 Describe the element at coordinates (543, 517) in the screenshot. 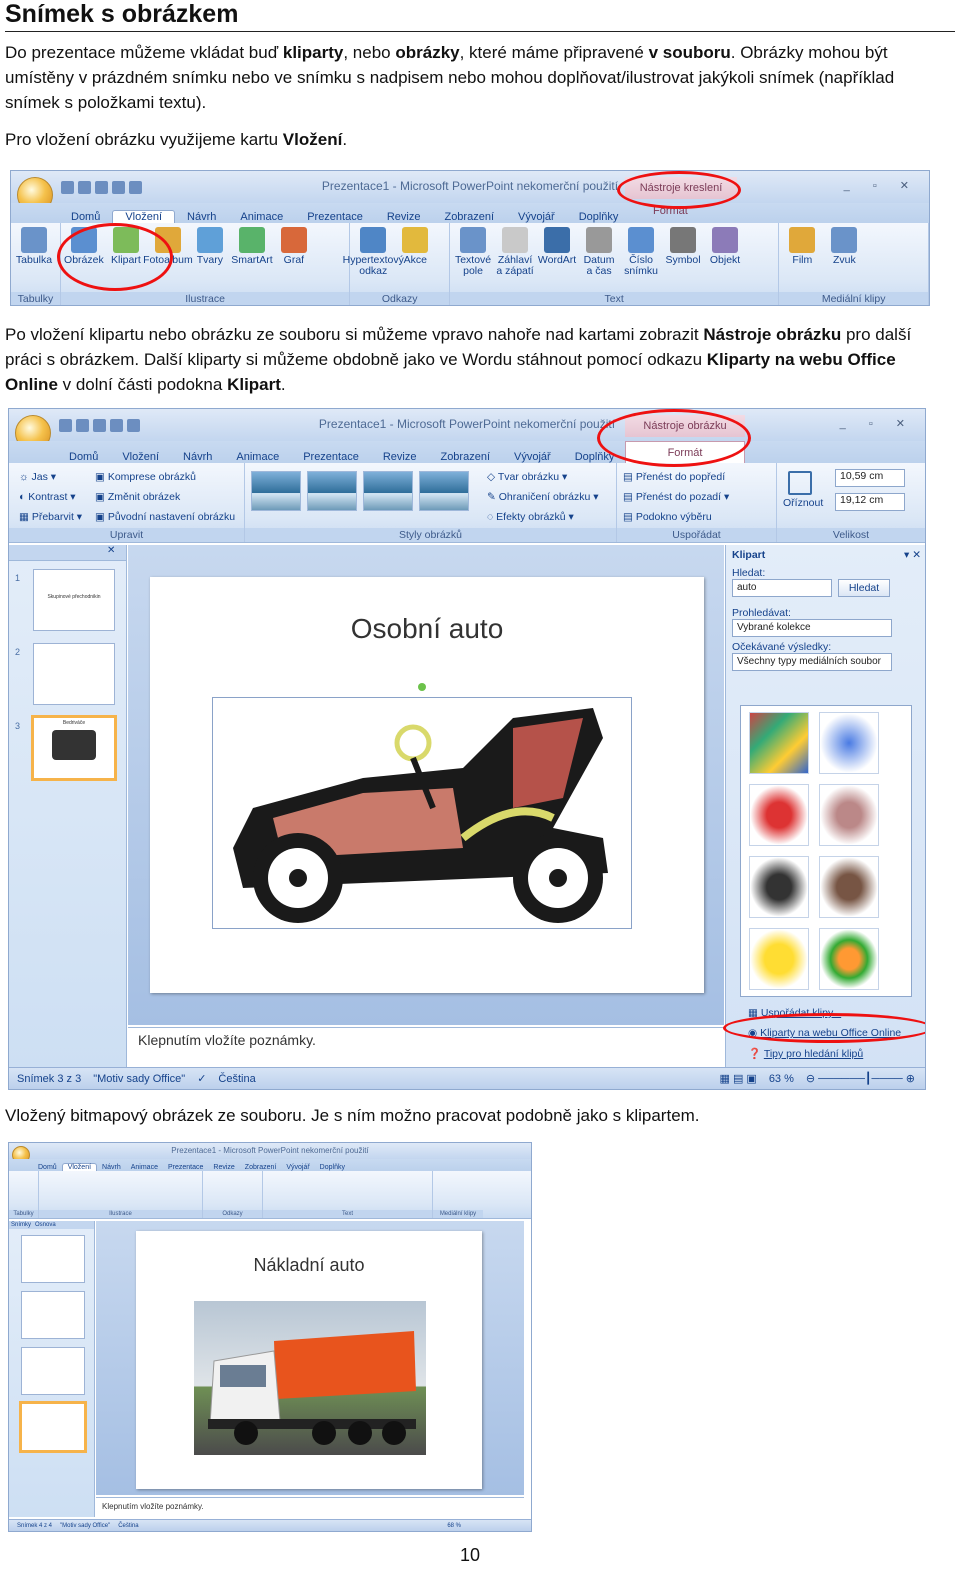

I see `picture-effects-button: ◌ Efekty obrázků ▾` at that location.